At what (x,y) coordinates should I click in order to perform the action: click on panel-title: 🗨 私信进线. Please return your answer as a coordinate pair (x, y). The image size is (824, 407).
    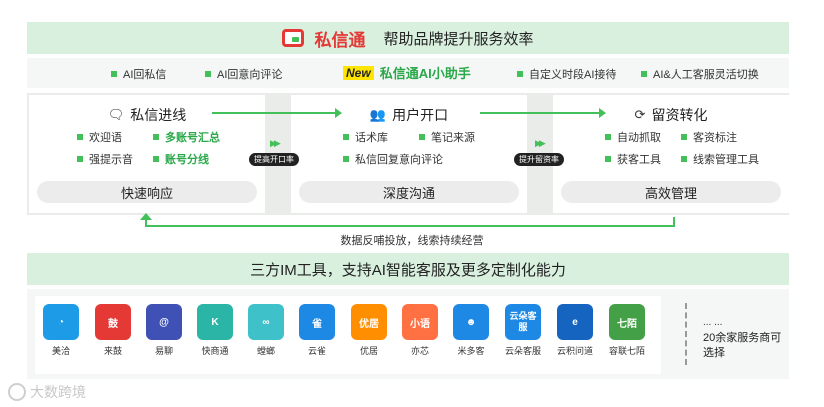
    Looking at the image, I should click on (147, 115).